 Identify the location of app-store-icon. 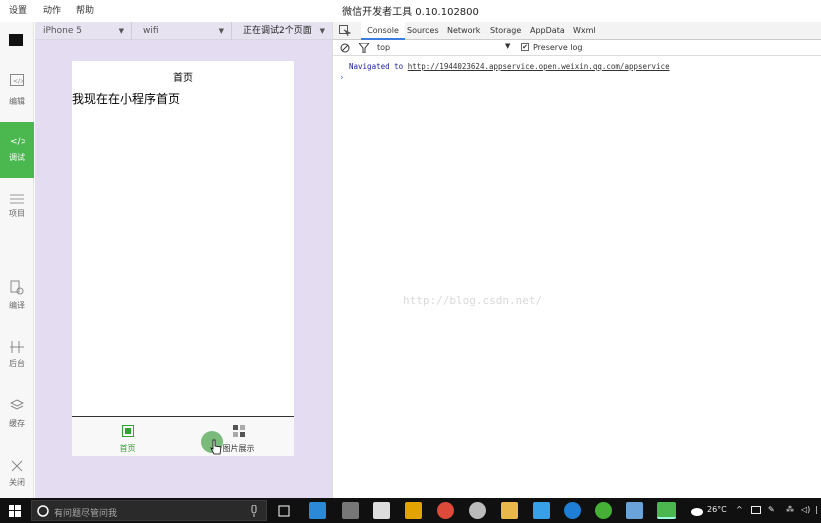
(317, 510).